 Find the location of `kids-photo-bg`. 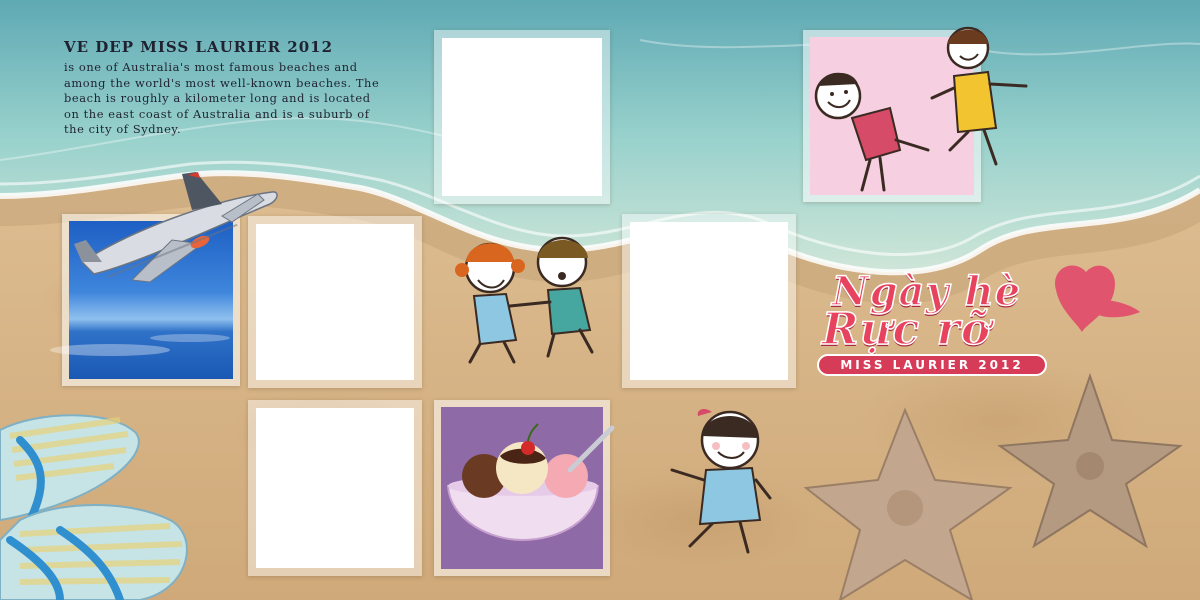

kids-photo-bg is located at coordinates (892, 116).